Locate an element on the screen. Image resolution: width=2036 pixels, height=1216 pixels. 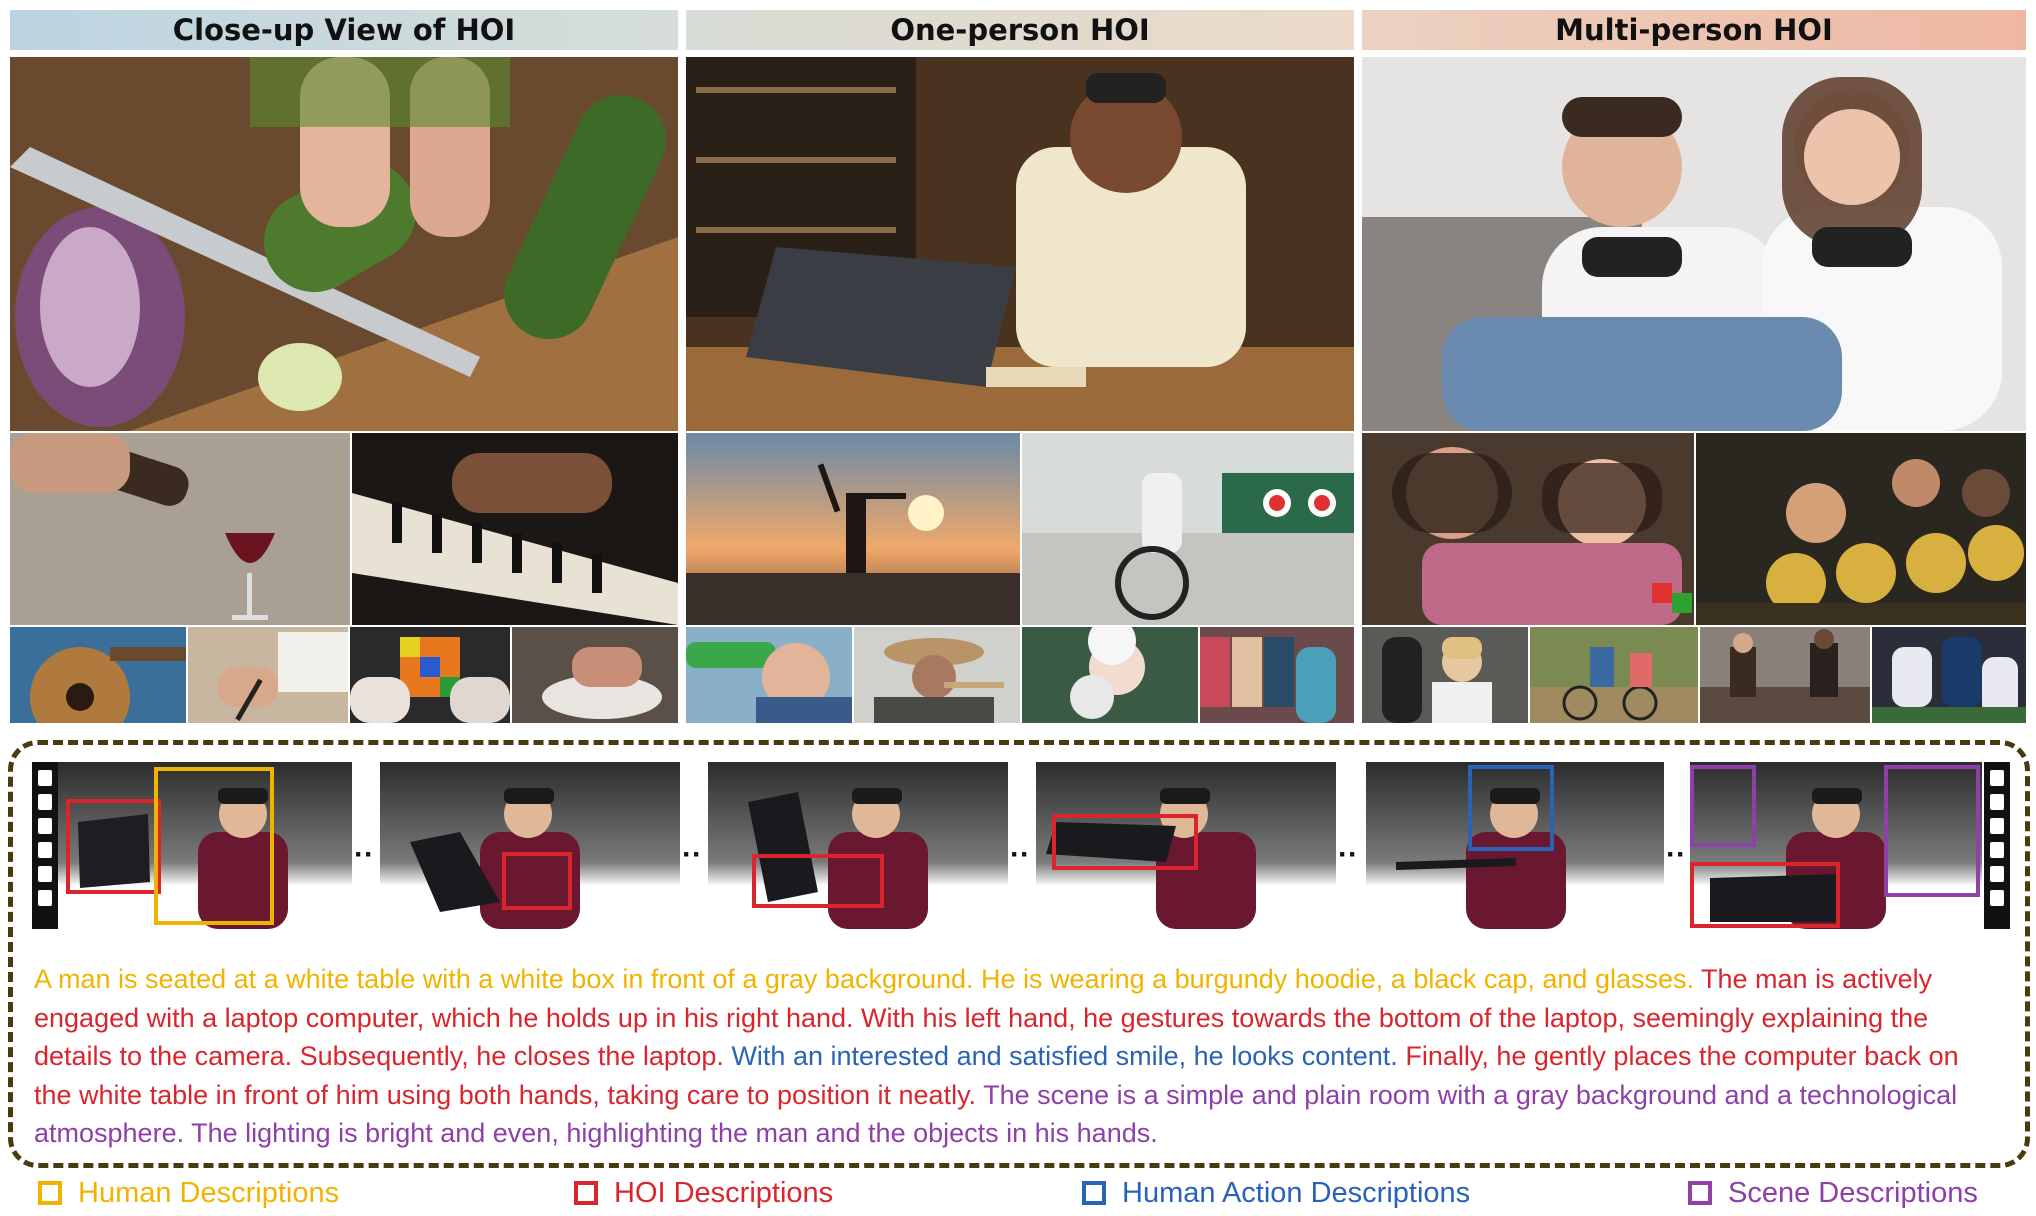
photo-playing-flute is located at coordinates (937, 675).